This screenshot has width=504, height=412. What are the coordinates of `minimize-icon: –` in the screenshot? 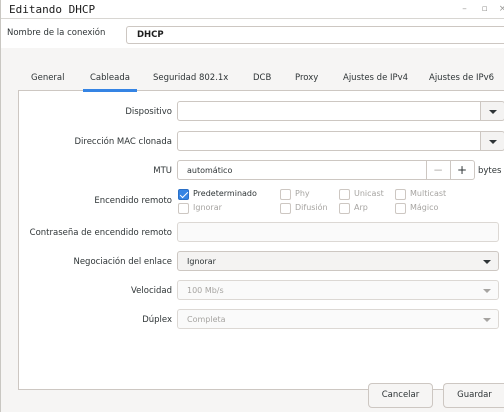 It's located at (464, 9).